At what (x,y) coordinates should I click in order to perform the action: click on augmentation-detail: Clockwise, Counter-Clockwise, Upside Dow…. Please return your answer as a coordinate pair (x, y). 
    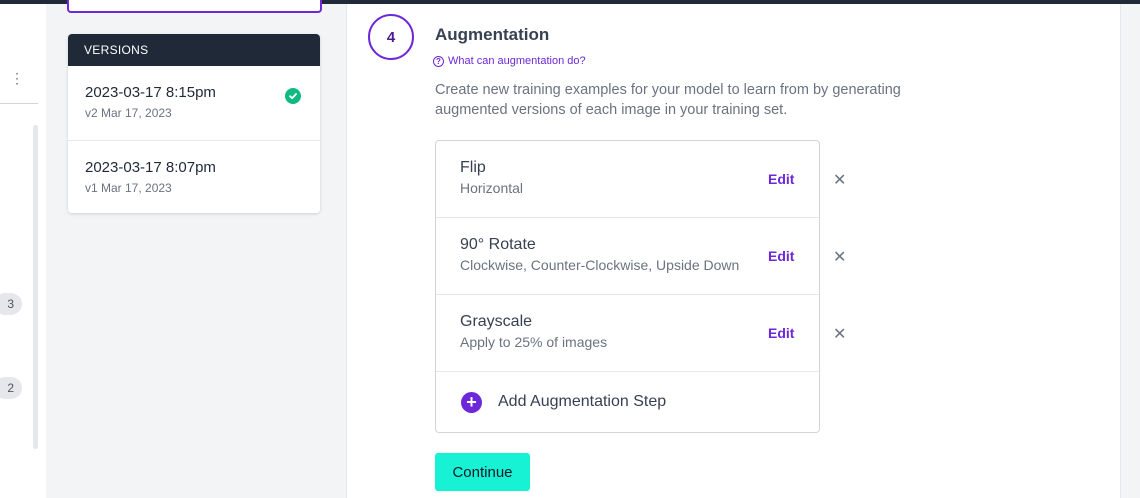
    Looking at the image, I should click on (600, 265).